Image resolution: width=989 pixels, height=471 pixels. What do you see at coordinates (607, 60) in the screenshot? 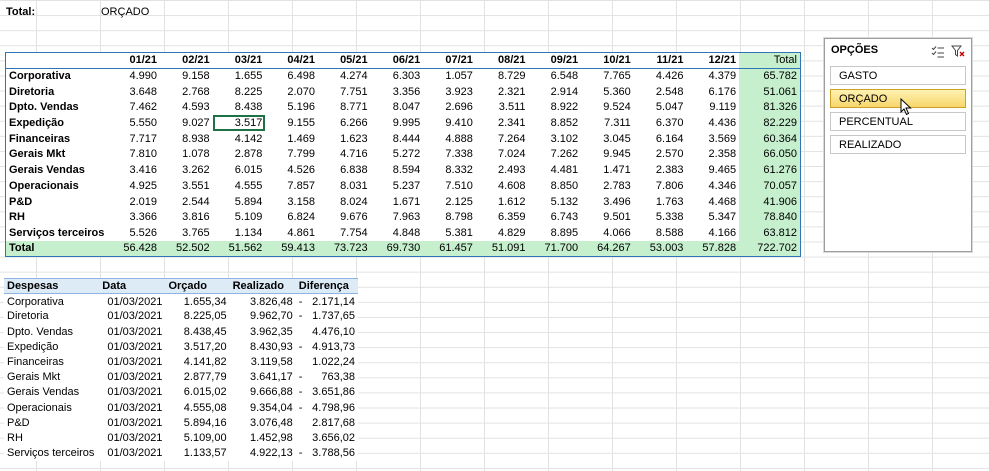
I see `month-header: 10/21` at bounding box center [607, 60].